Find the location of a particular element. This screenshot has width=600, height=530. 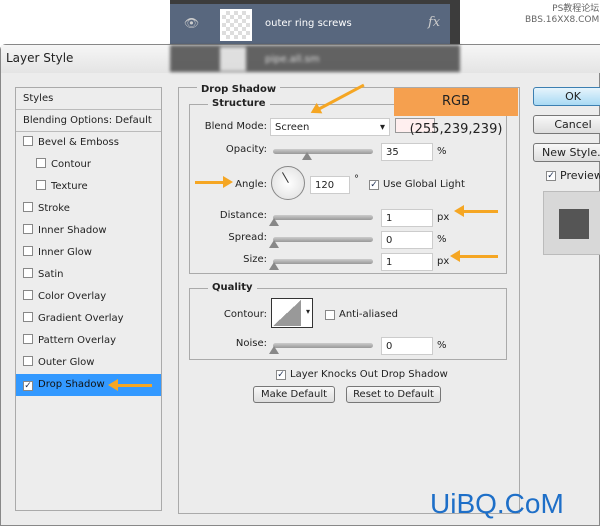

style-item-inner-glow: Inner Glow is located at coordinates (88, 253).